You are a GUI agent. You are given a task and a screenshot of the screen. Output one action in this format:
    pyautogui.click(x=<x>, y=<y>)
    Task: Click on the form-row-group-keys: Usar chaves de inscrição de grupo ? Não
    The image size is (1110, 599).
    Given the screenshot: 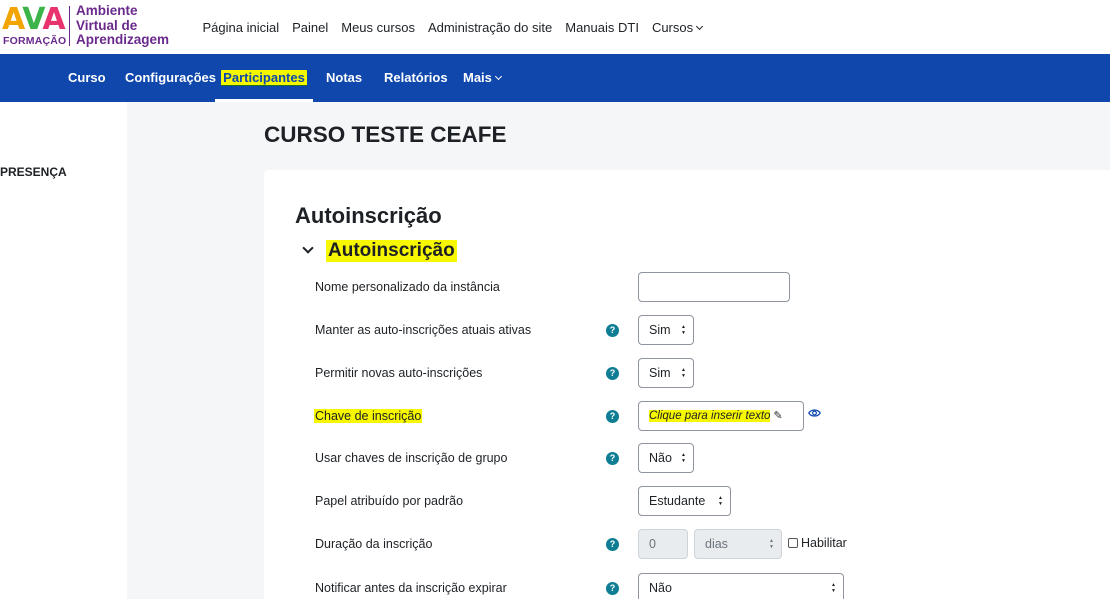 What is the action you would take?
    pyautogui.click(x=687, y=459)
    